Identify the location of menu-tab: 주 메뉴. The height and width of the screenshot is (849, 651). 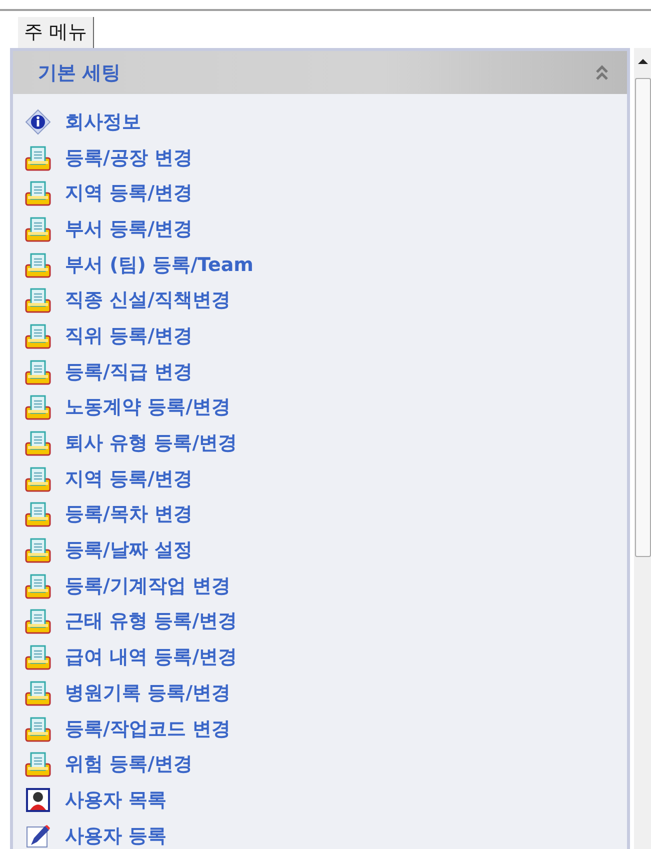
(56, 32).